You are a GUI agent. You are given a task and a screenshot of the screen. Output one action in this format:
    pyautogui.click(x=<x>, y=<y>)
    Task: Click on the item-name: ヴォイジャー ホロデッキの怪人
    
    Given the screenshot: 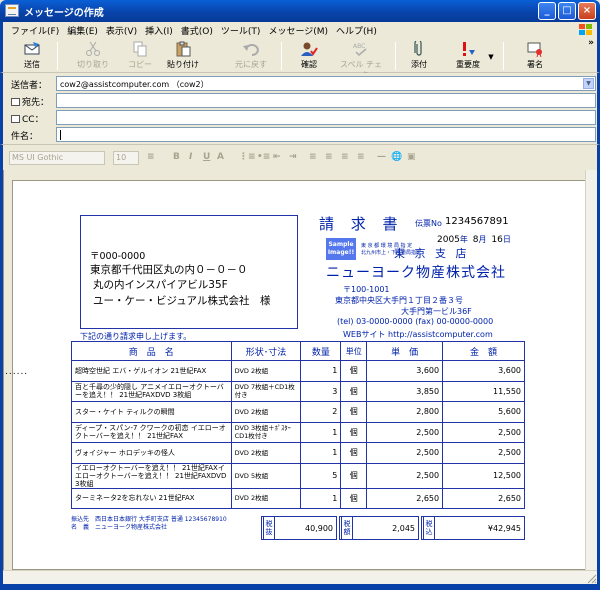 What is the action you would take?
    pyautogui.click(x=151, y=453)
    